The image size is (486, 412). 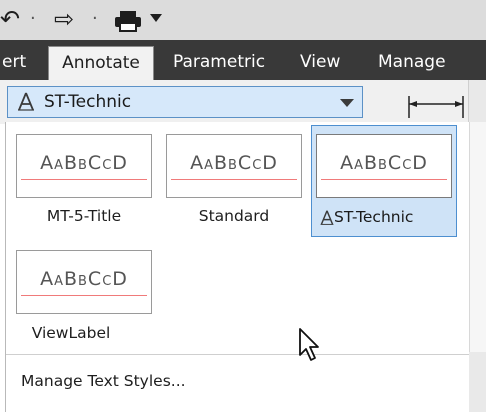 I want to click on redo-icon: ⇨, so click(x=64, y=19).